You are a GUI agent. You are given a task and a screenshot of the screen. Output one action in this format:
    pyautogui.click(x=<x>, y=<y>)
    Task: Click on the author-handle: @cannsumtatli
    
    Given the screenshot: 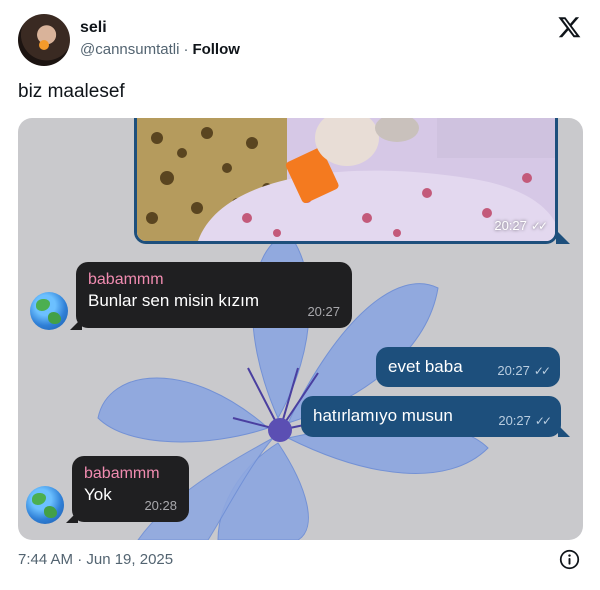 What is the action you would take?
    pyautogui.click(x=129, y=49)
    